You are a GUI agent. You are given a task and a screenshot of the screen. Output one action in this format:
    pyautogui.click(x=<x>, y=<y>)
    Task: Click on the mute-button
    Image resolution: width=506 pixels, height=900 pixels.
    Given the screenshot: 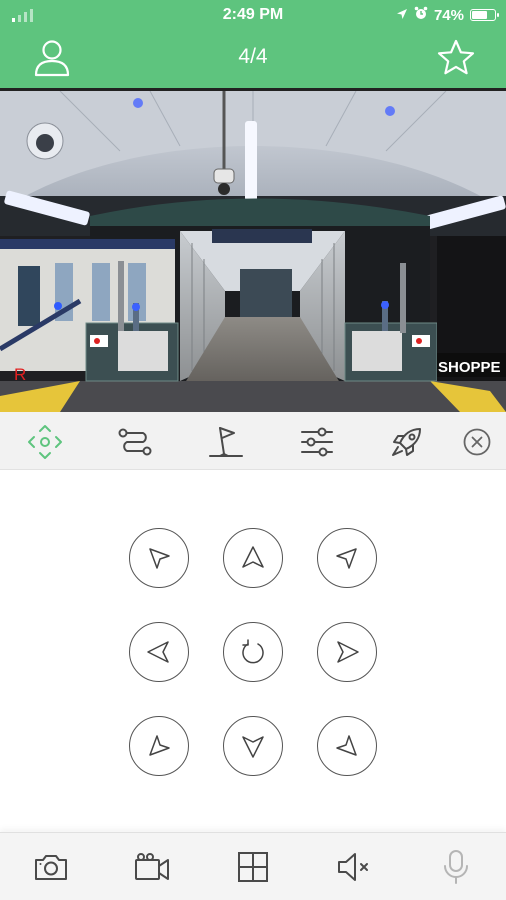 What is the action you would take?
    pyautogui.click(x=355, y=867)
    